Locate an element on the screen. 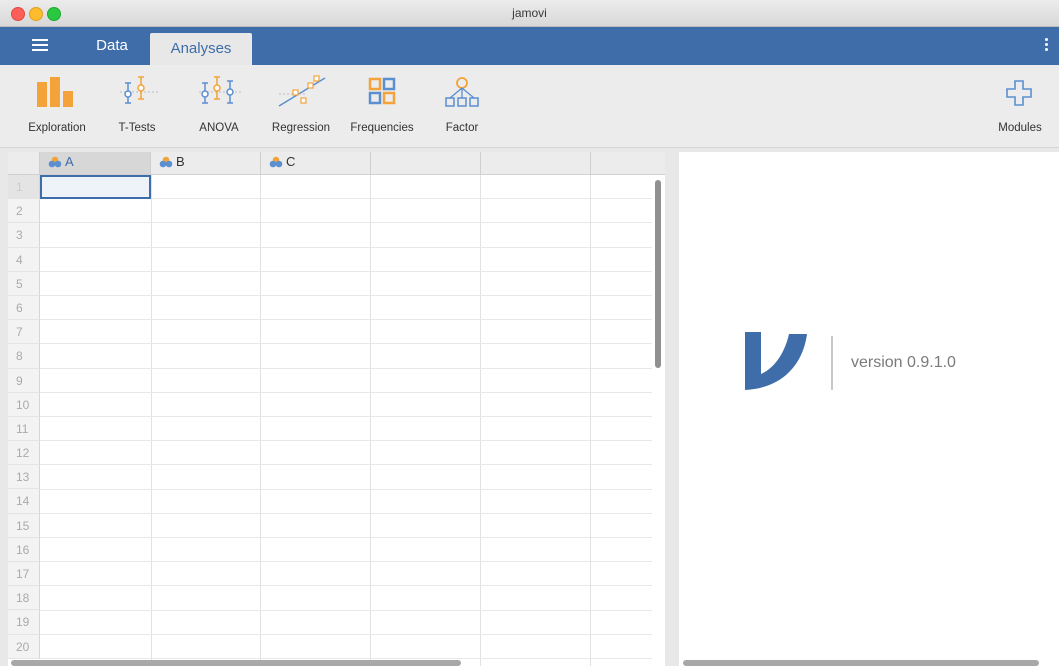  menu-icon is located at coordinates (40, 46).